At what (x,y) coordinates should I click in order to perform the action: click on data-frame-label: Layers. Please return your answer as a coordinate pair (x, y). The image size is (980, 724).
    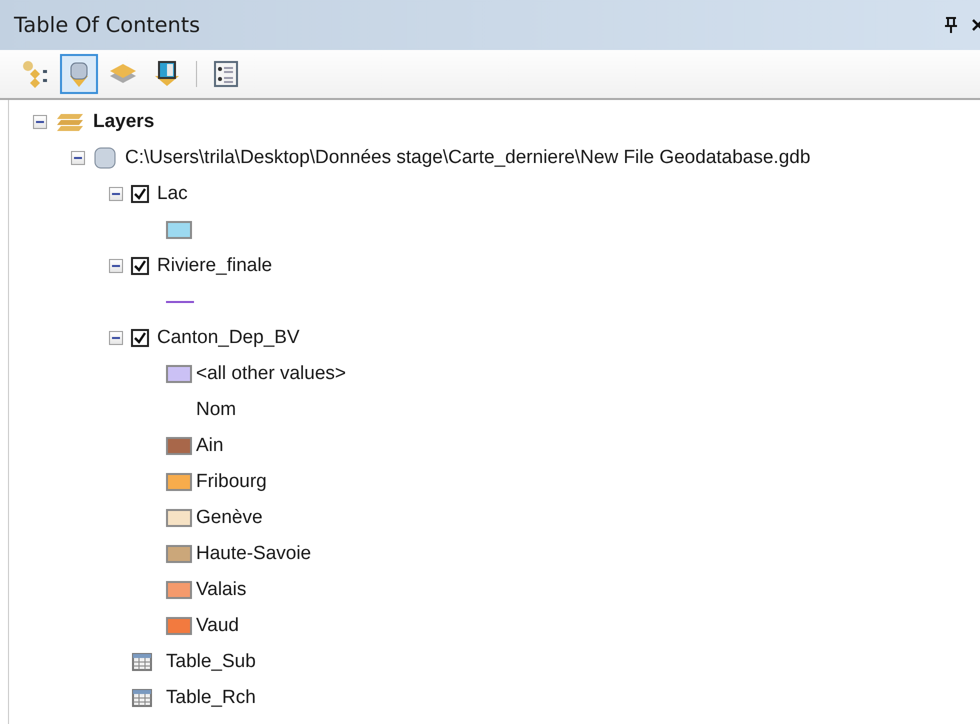
    Looking at the image, I should click on (123, 122).